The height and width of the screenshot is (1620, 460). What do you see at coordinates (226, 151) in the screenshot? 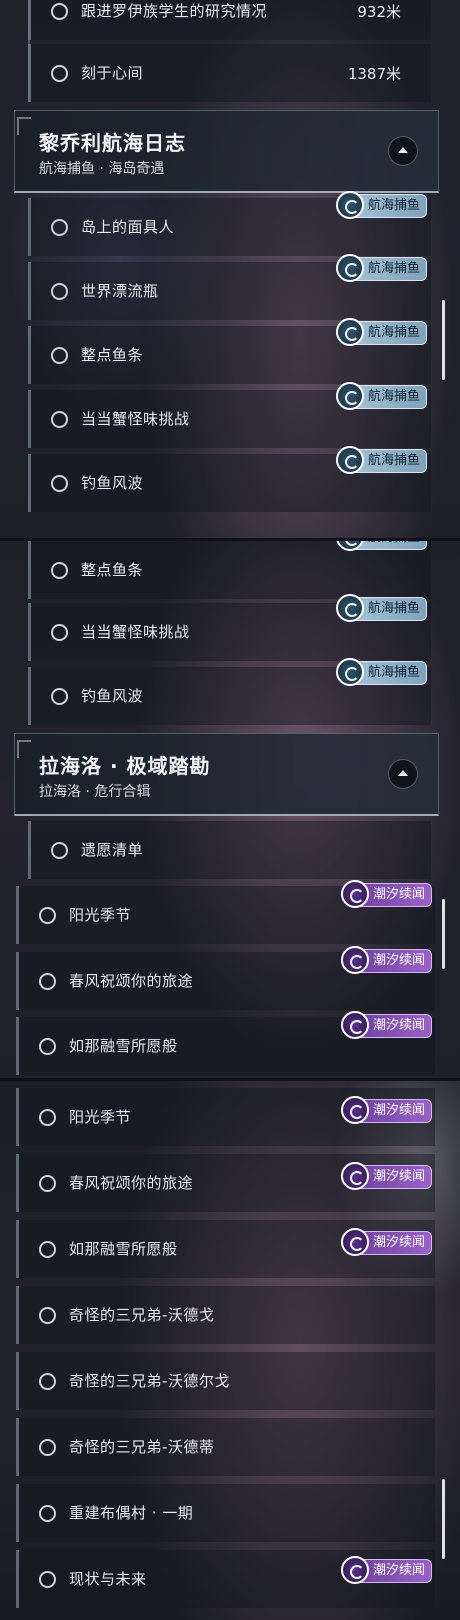
I see `chapter-header-navigation-log: 黎乔利航海日志 航海捕鱼 · 海岛奇遇` at bounding box center [226, 151].